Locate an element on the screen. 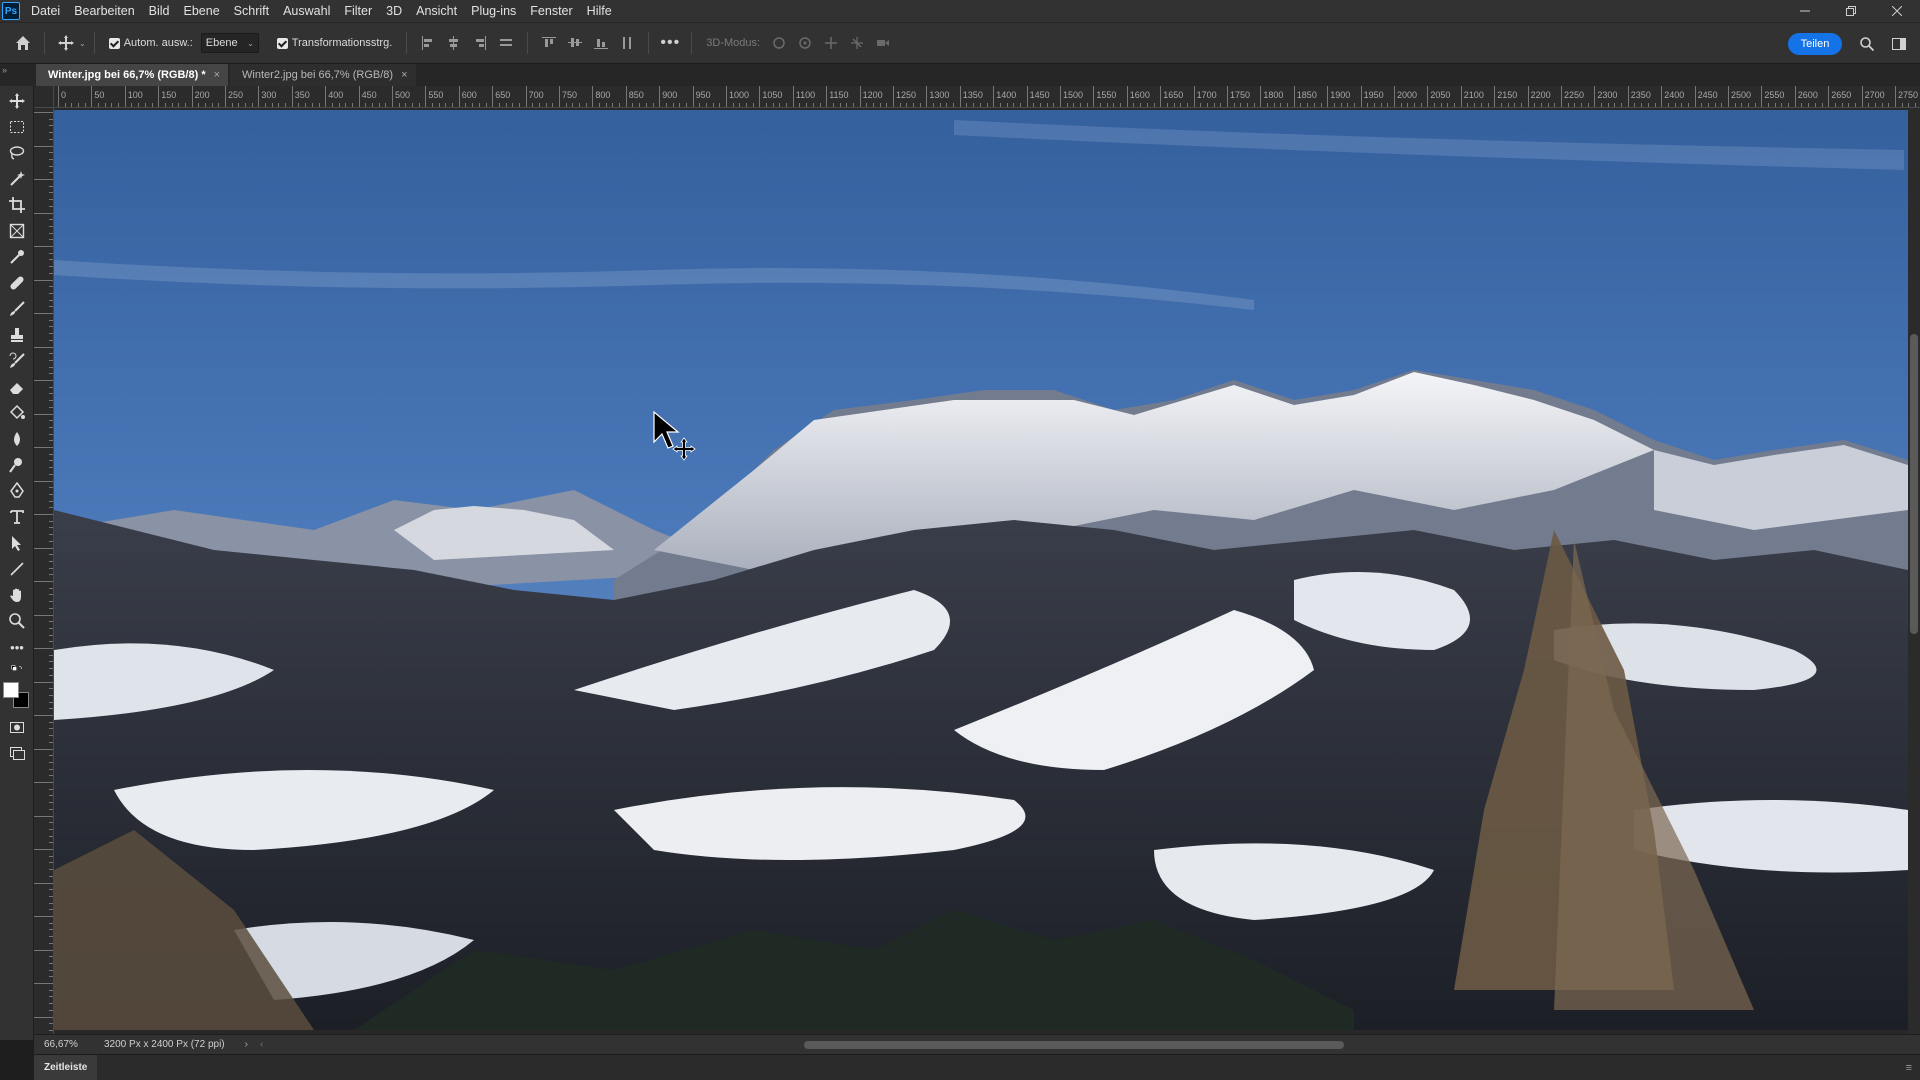 This screenshot has height=1080, width=1920. timeline-tab: Zeitleiste is located at coordinates (66, 1067).